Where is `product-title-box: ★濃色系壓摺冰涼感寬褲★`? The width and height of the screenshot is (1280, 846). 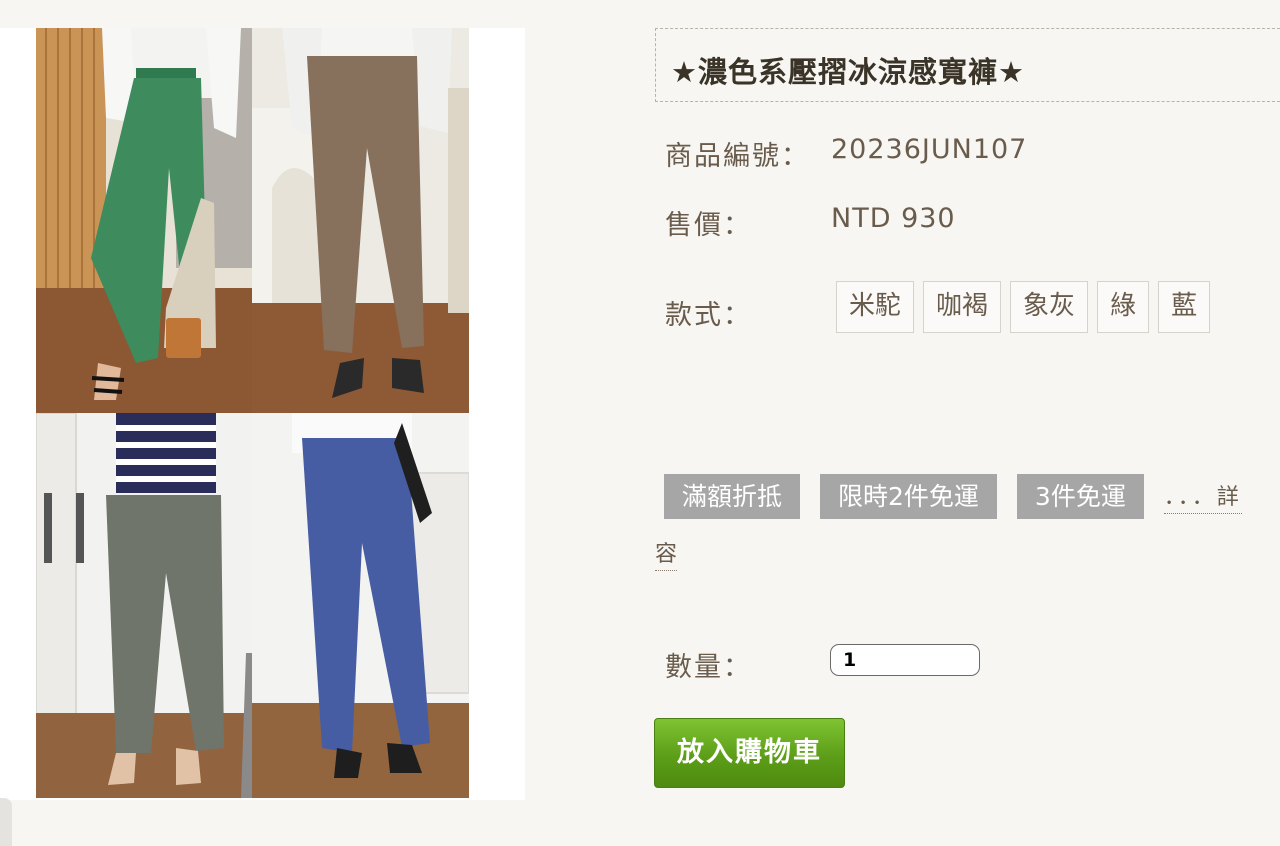 product-title-box: ★濃色系壓摺冰涼感寬褲★ is located at coordinates (967, 65).